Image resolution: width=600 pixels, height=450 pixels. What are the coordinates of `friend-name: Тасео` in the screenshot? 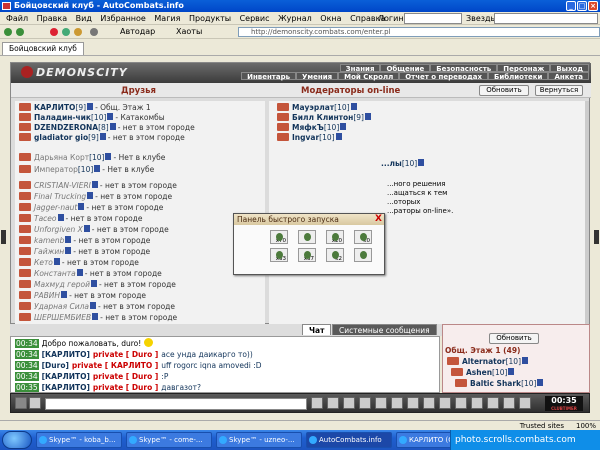 It's located at (45, 218).